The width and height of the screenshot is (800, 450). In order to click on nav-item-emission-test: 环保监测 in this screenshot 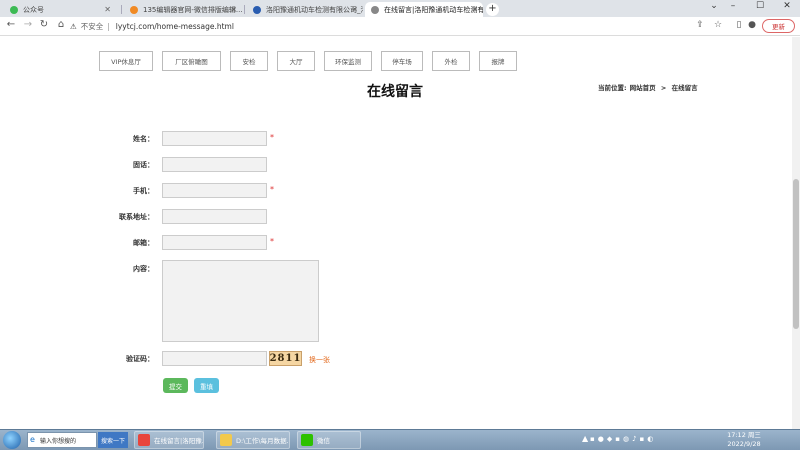, I will do `click(348, 61)`.